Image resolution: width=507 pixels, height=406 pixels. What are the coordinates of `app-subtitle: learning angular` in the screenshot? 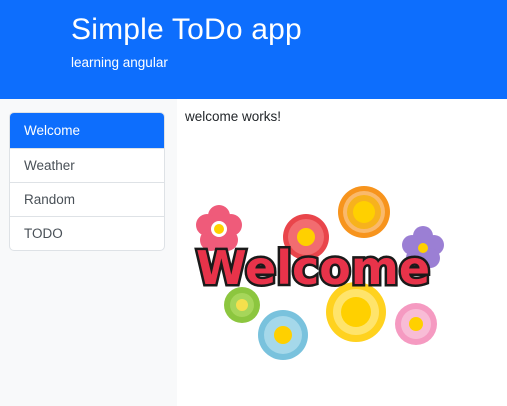 It's located at (119, 62).